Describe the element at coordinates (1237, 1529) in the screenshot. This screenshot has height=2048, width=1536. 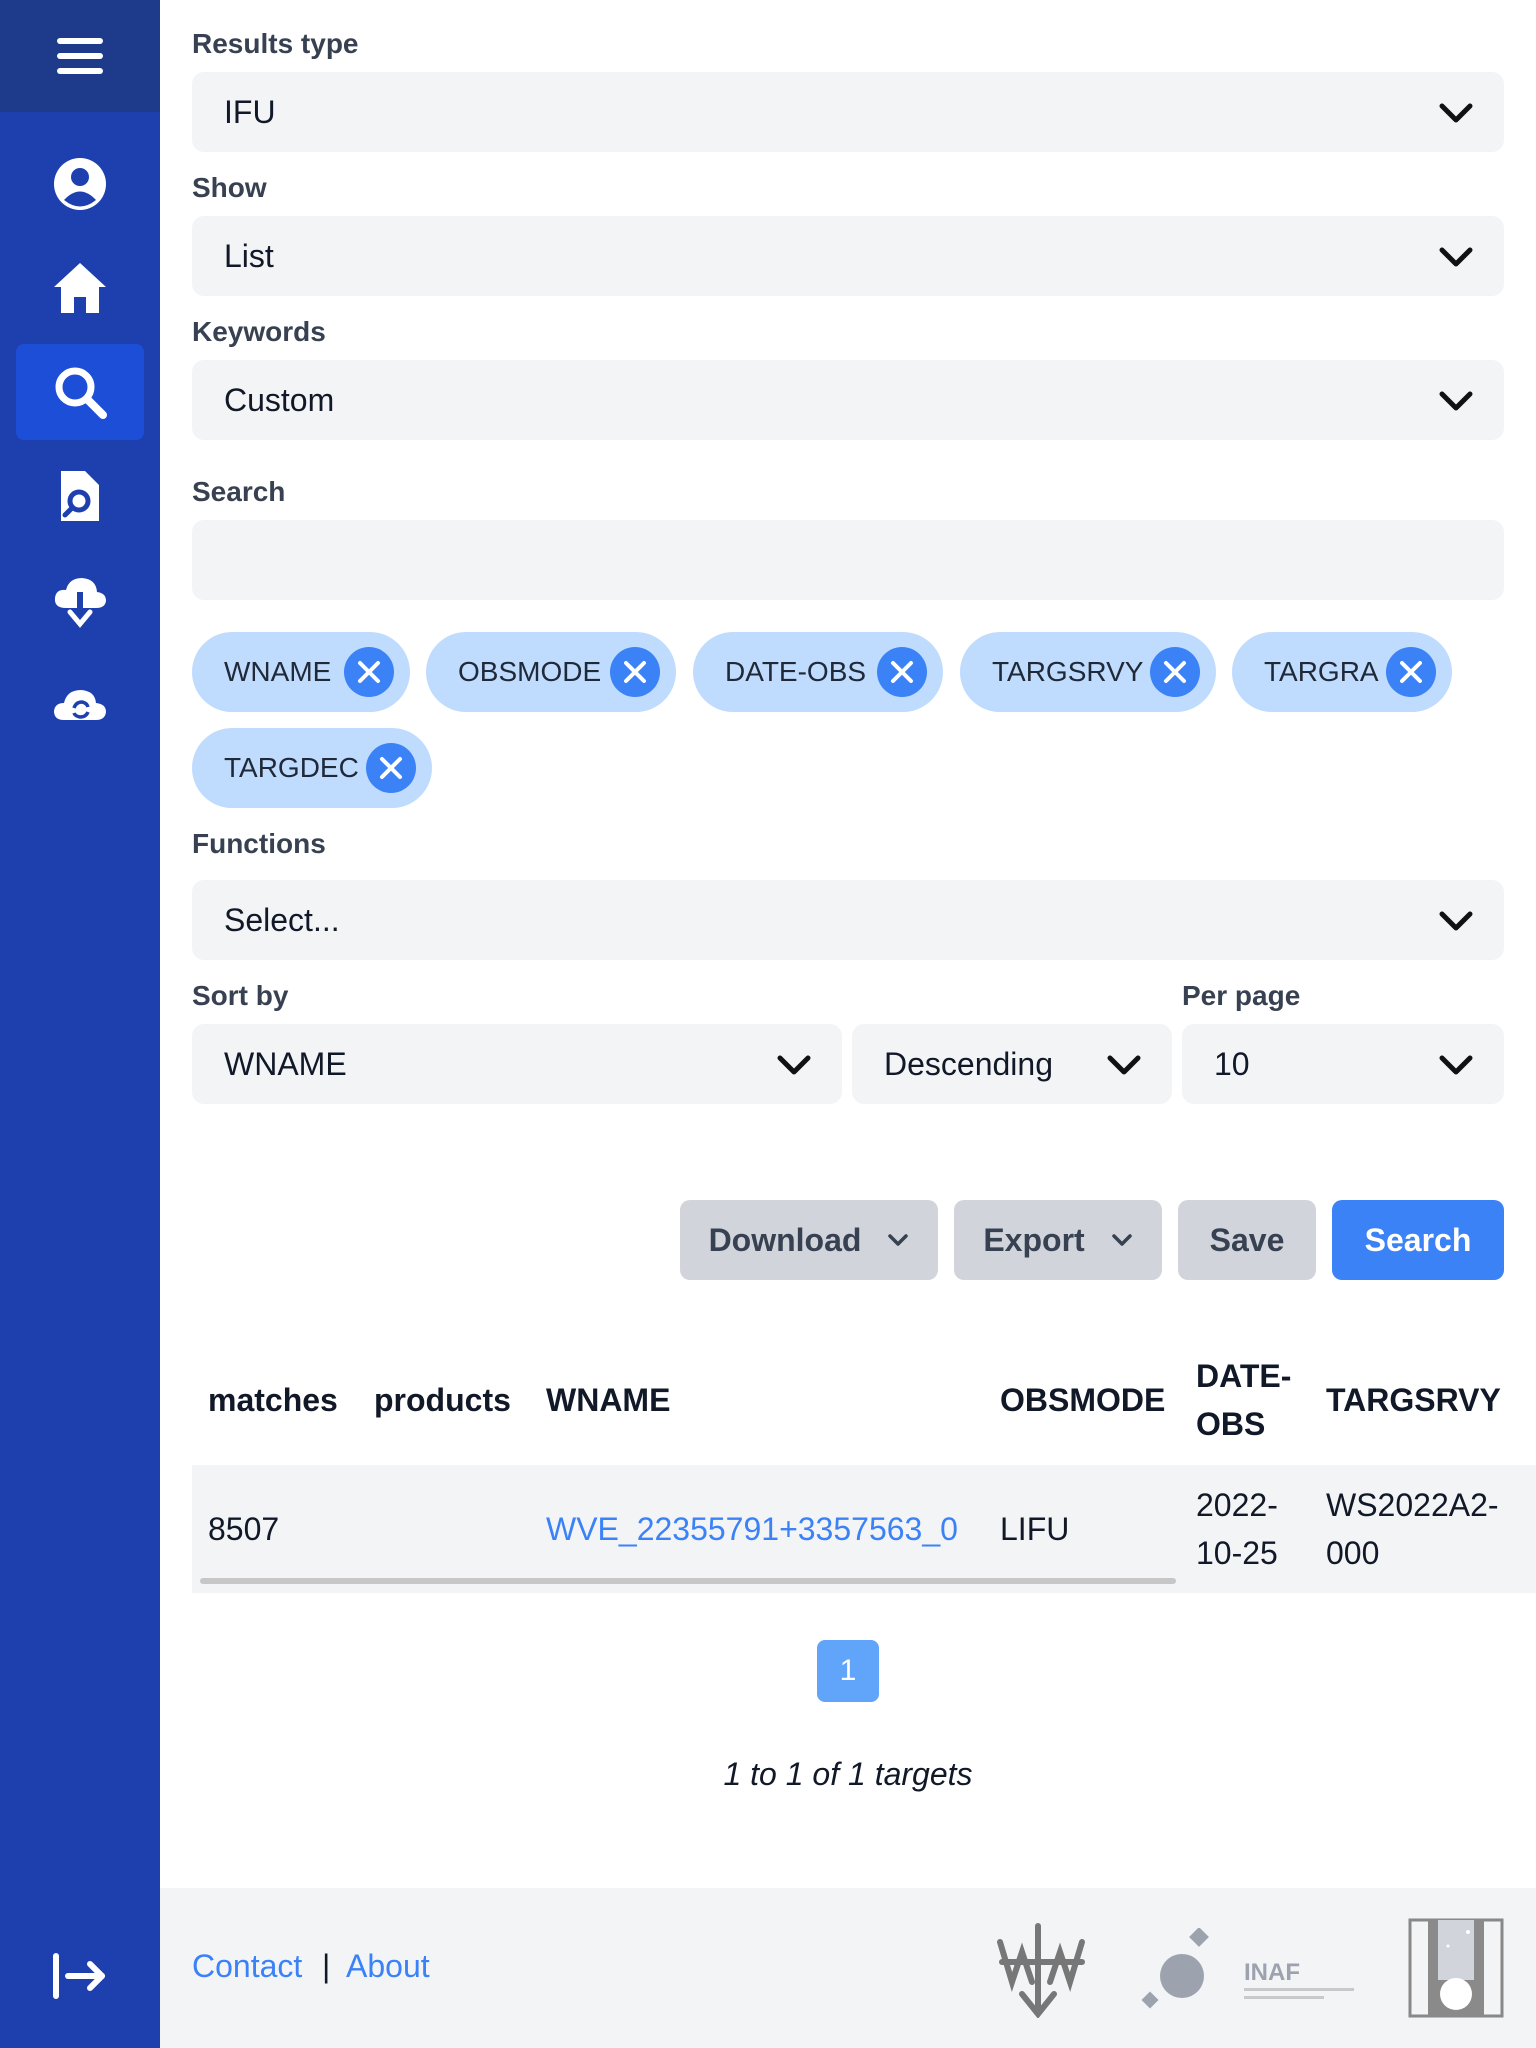
I see `cell-date-obs: 2022- 10-25` at that location.